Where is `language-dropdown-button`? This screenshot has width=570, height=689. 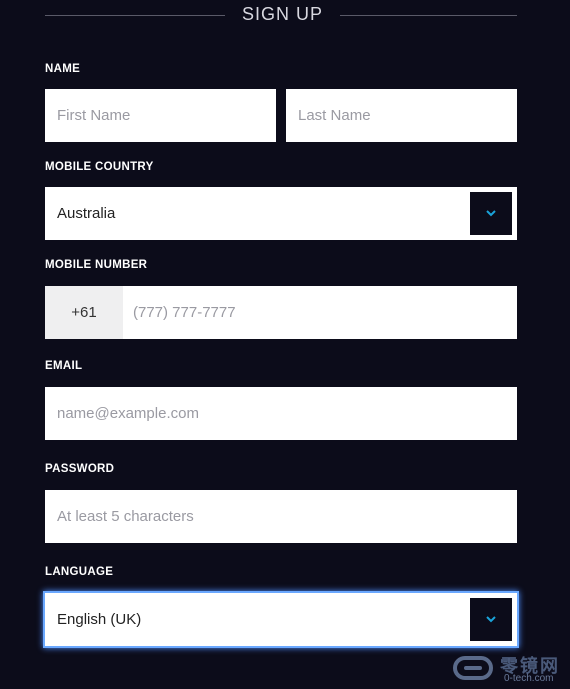
language-dropdown-button is located at coordinates (491, 619).